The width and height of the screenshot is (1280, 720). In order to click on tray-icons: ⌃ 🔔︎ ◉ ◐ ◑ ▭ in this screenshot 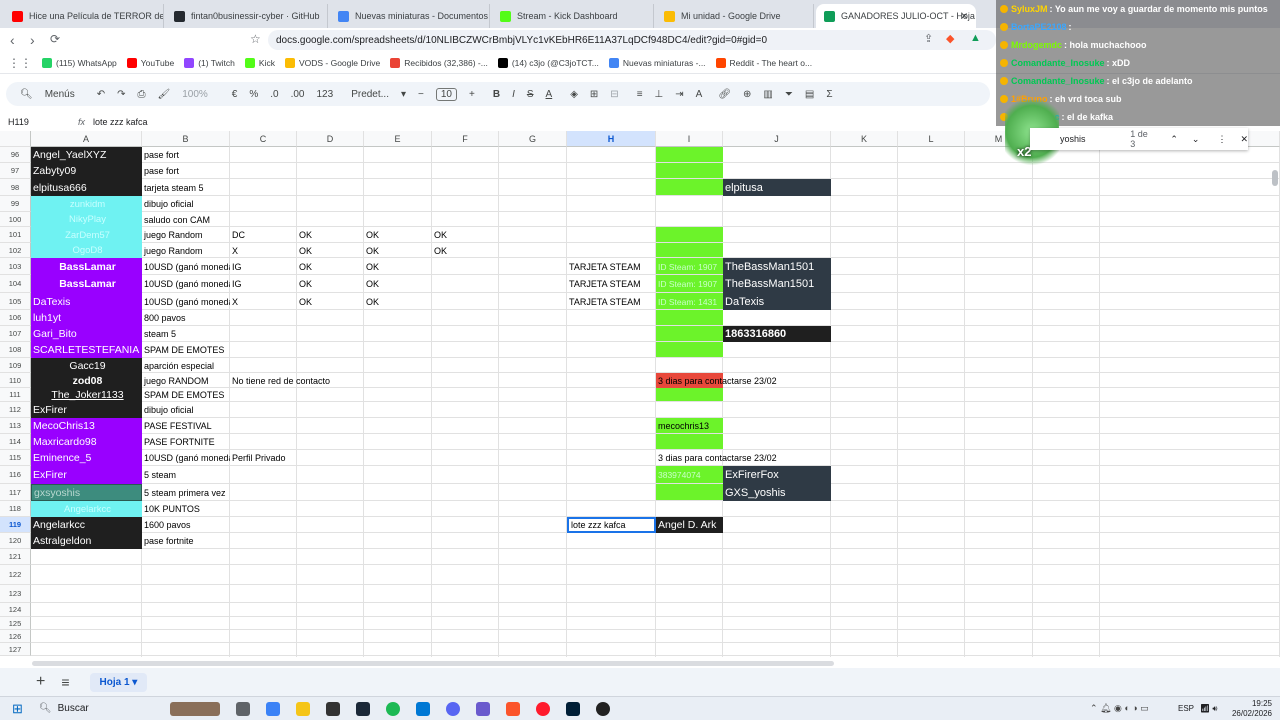, I will do `click(1119, 708)`.